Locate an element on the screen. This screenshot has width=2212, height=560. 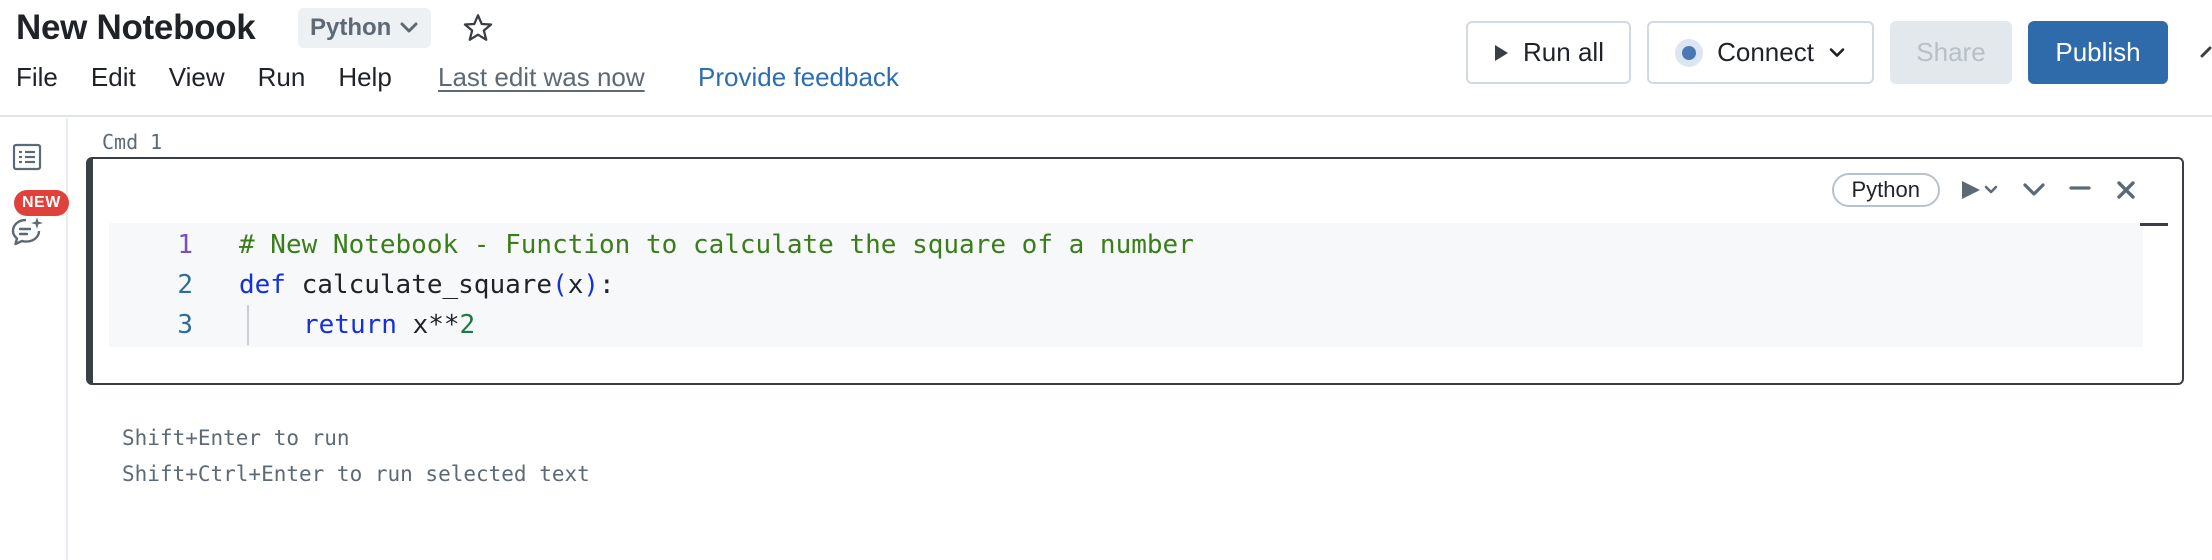
code-text: return x**2 is located at coordinates (389, 325).